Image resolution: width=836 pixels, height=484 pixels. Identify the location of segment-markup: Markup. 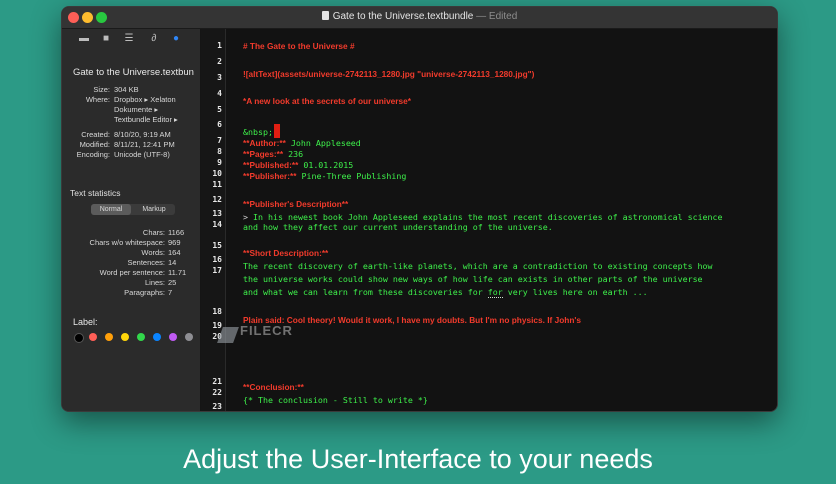
(154, 209).